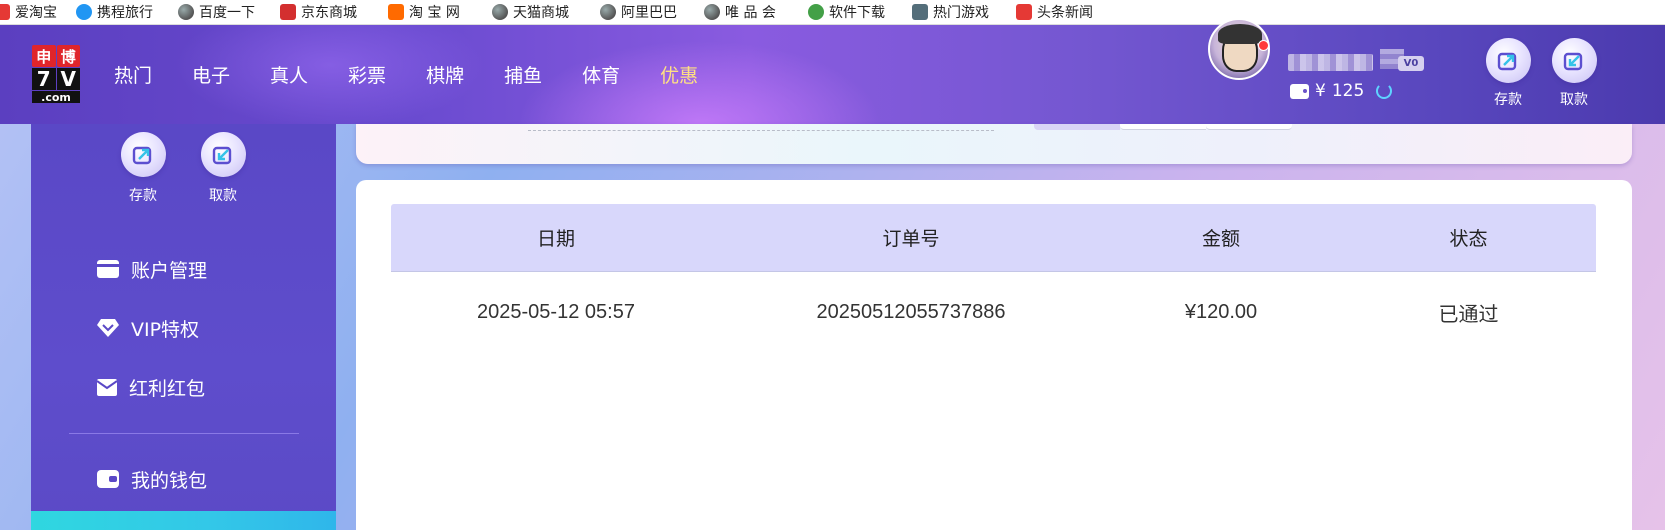  I want to click on sidebar-item-vip: VIP特权, so click(148, 328).